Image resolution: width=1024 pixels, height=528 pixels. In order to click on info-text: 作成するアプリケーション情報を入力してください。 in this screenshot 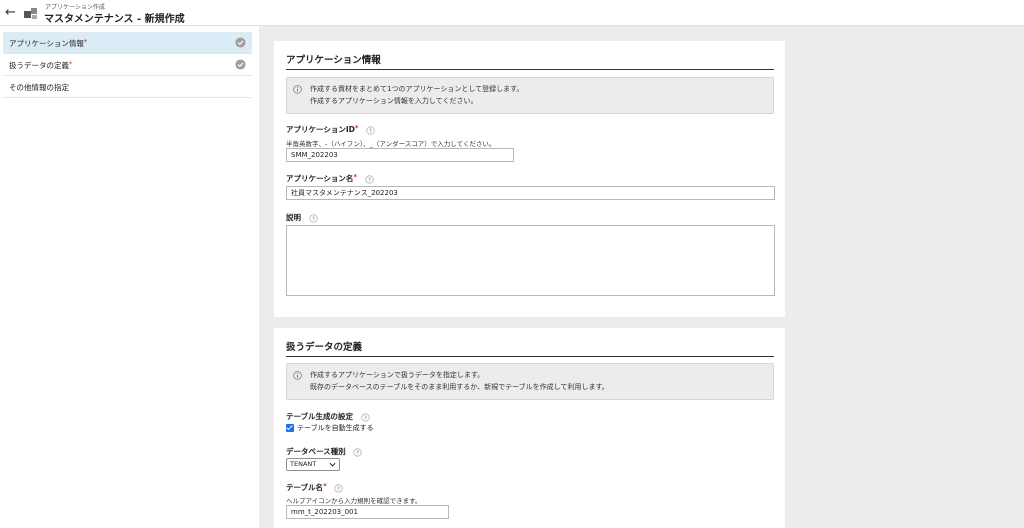, I will do `click(394, 101)`.